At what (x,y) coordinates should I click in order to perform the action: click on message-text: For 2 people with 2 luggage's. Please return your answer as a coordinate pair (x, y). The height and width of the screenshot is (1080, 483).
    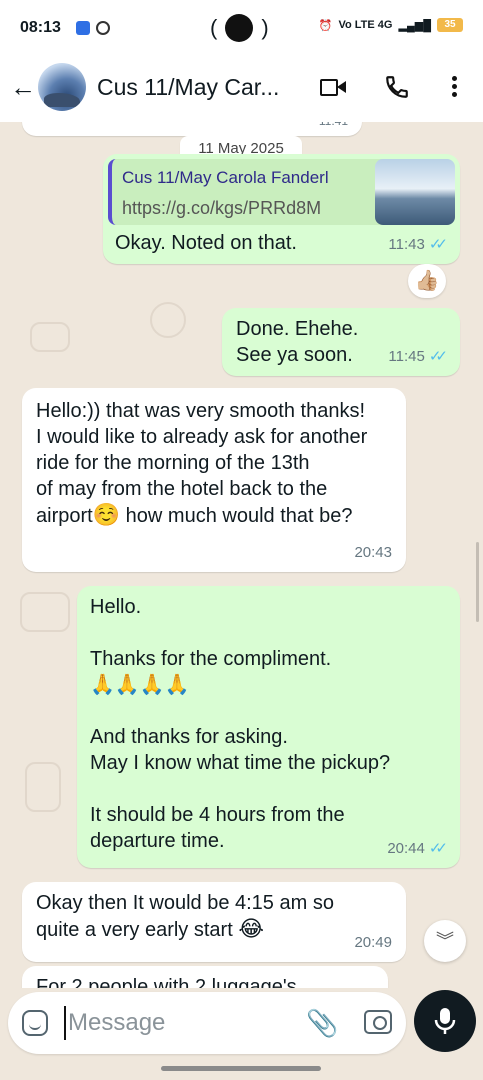
    Looking at the image, I should click on (166, 982).